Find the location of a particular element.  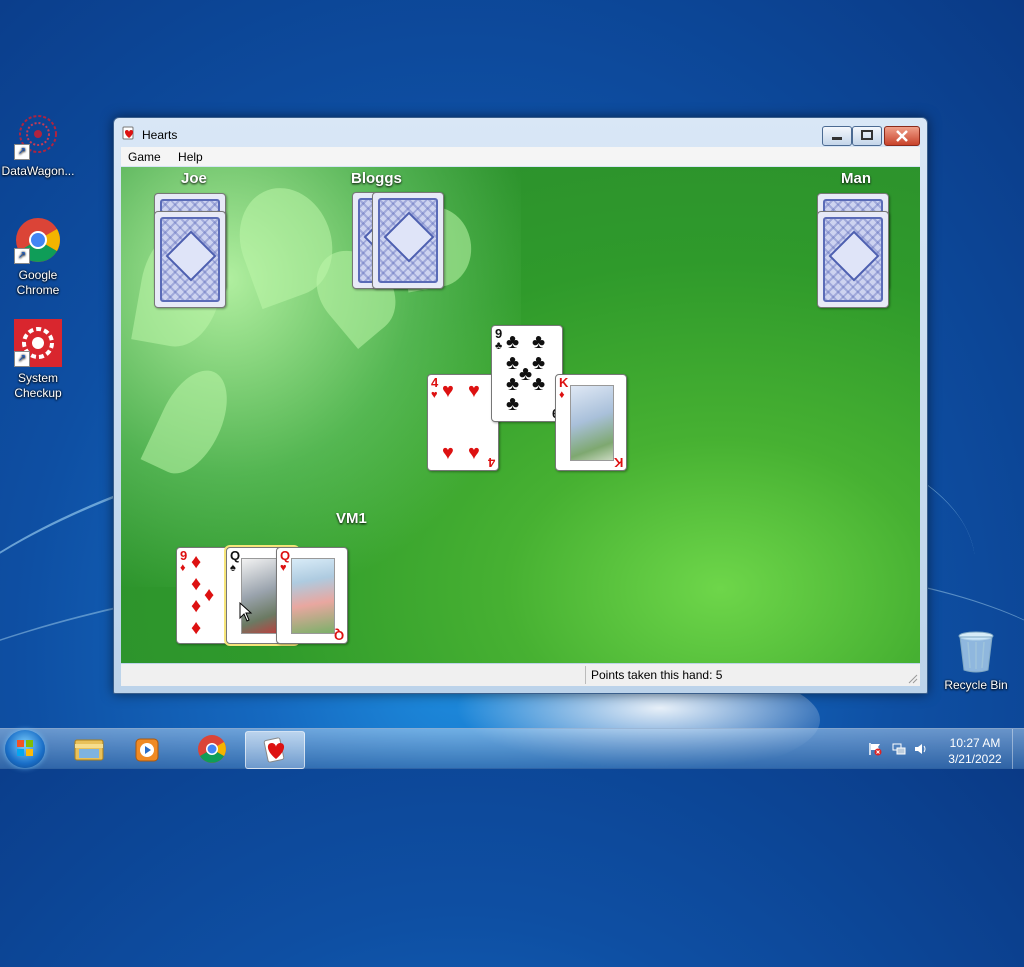

network-icon is located at coordinates (899, 749).